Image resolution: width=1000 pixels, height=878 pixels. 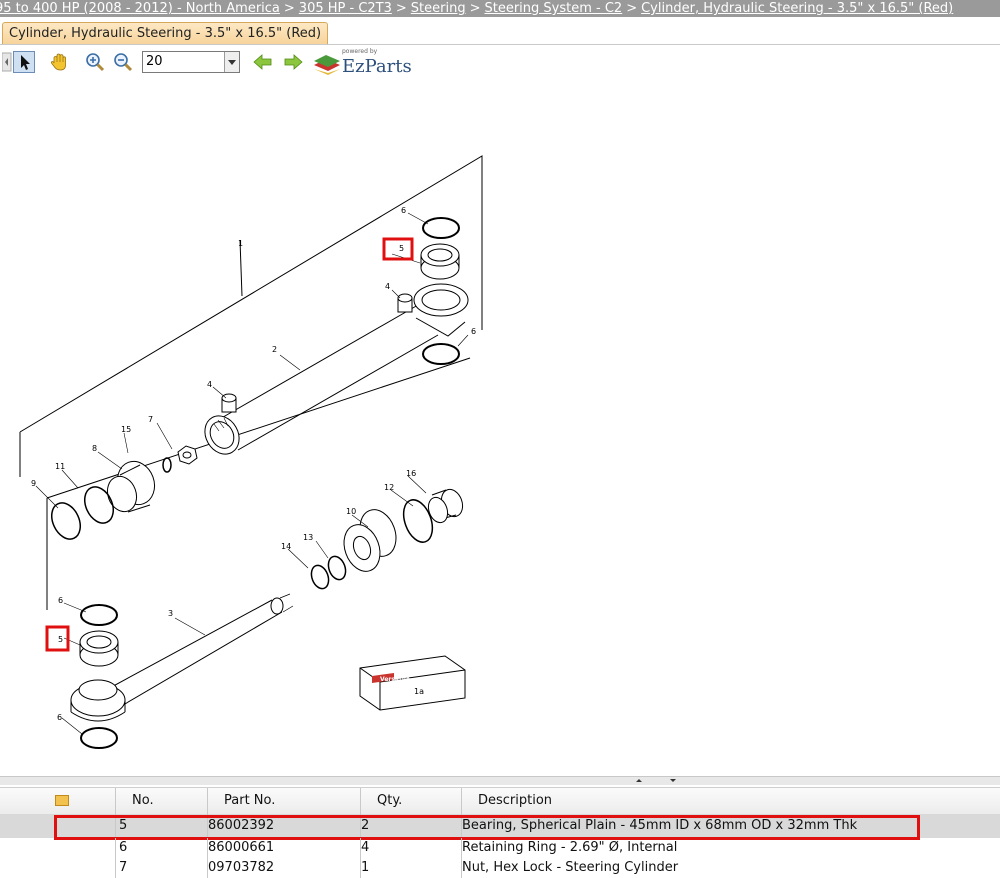 I want to click on callout-13: 13, so click(x=308, y=537).